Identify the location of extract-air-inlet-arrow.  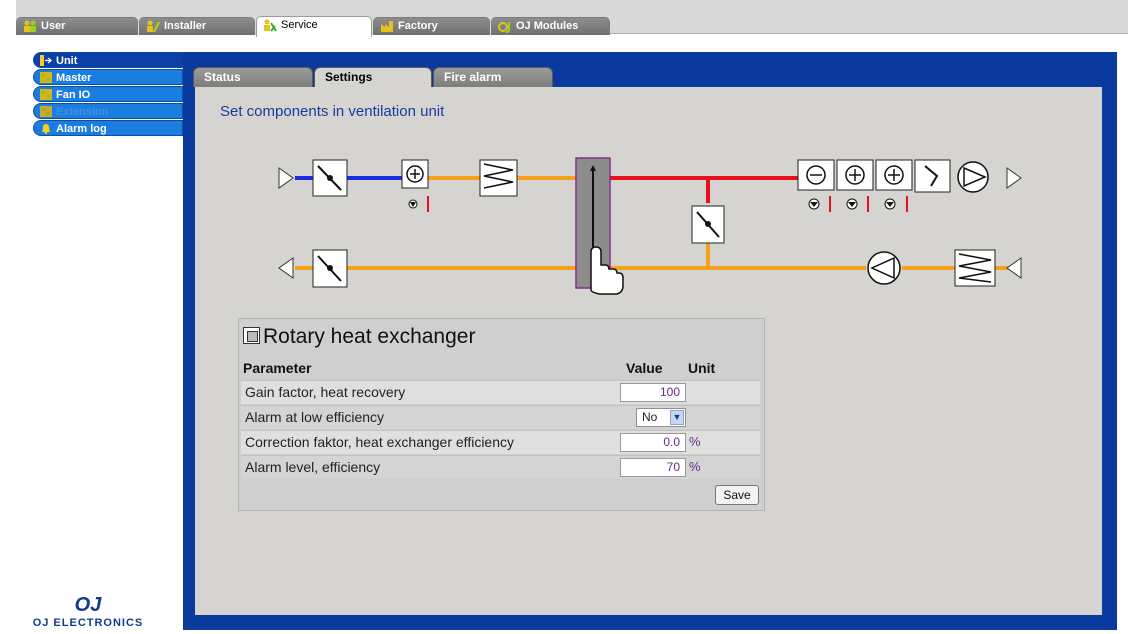
(1014, 268).